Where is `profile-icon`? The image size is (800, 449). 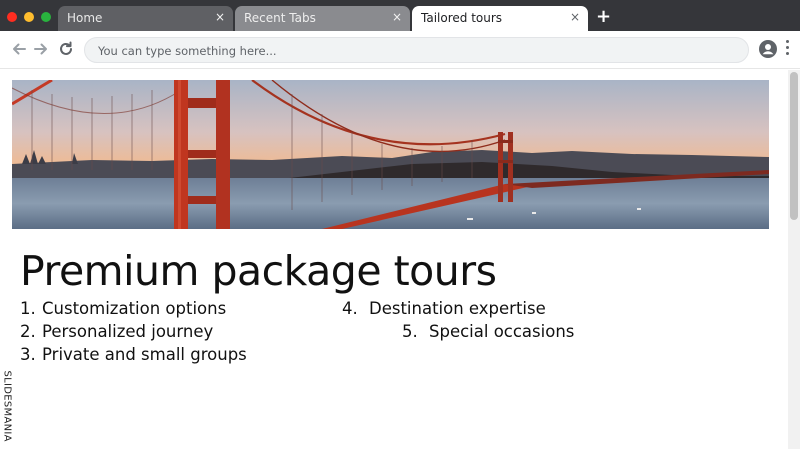
profile-icon is located at coordinates (768, 49).